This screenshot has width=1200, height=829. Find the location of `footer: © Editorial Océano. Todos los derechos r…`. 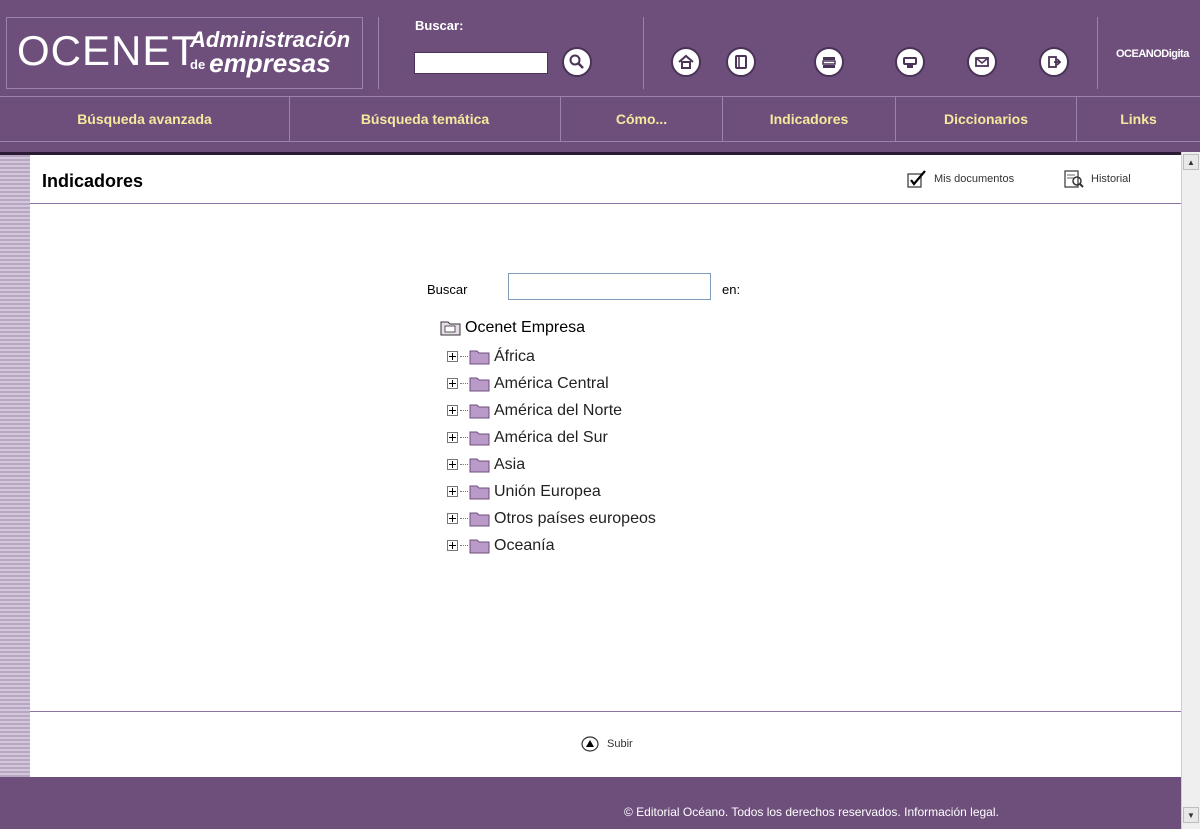

footer: © Editorial Océano. Todos los derechos r… is located at coordinates (590, 803).